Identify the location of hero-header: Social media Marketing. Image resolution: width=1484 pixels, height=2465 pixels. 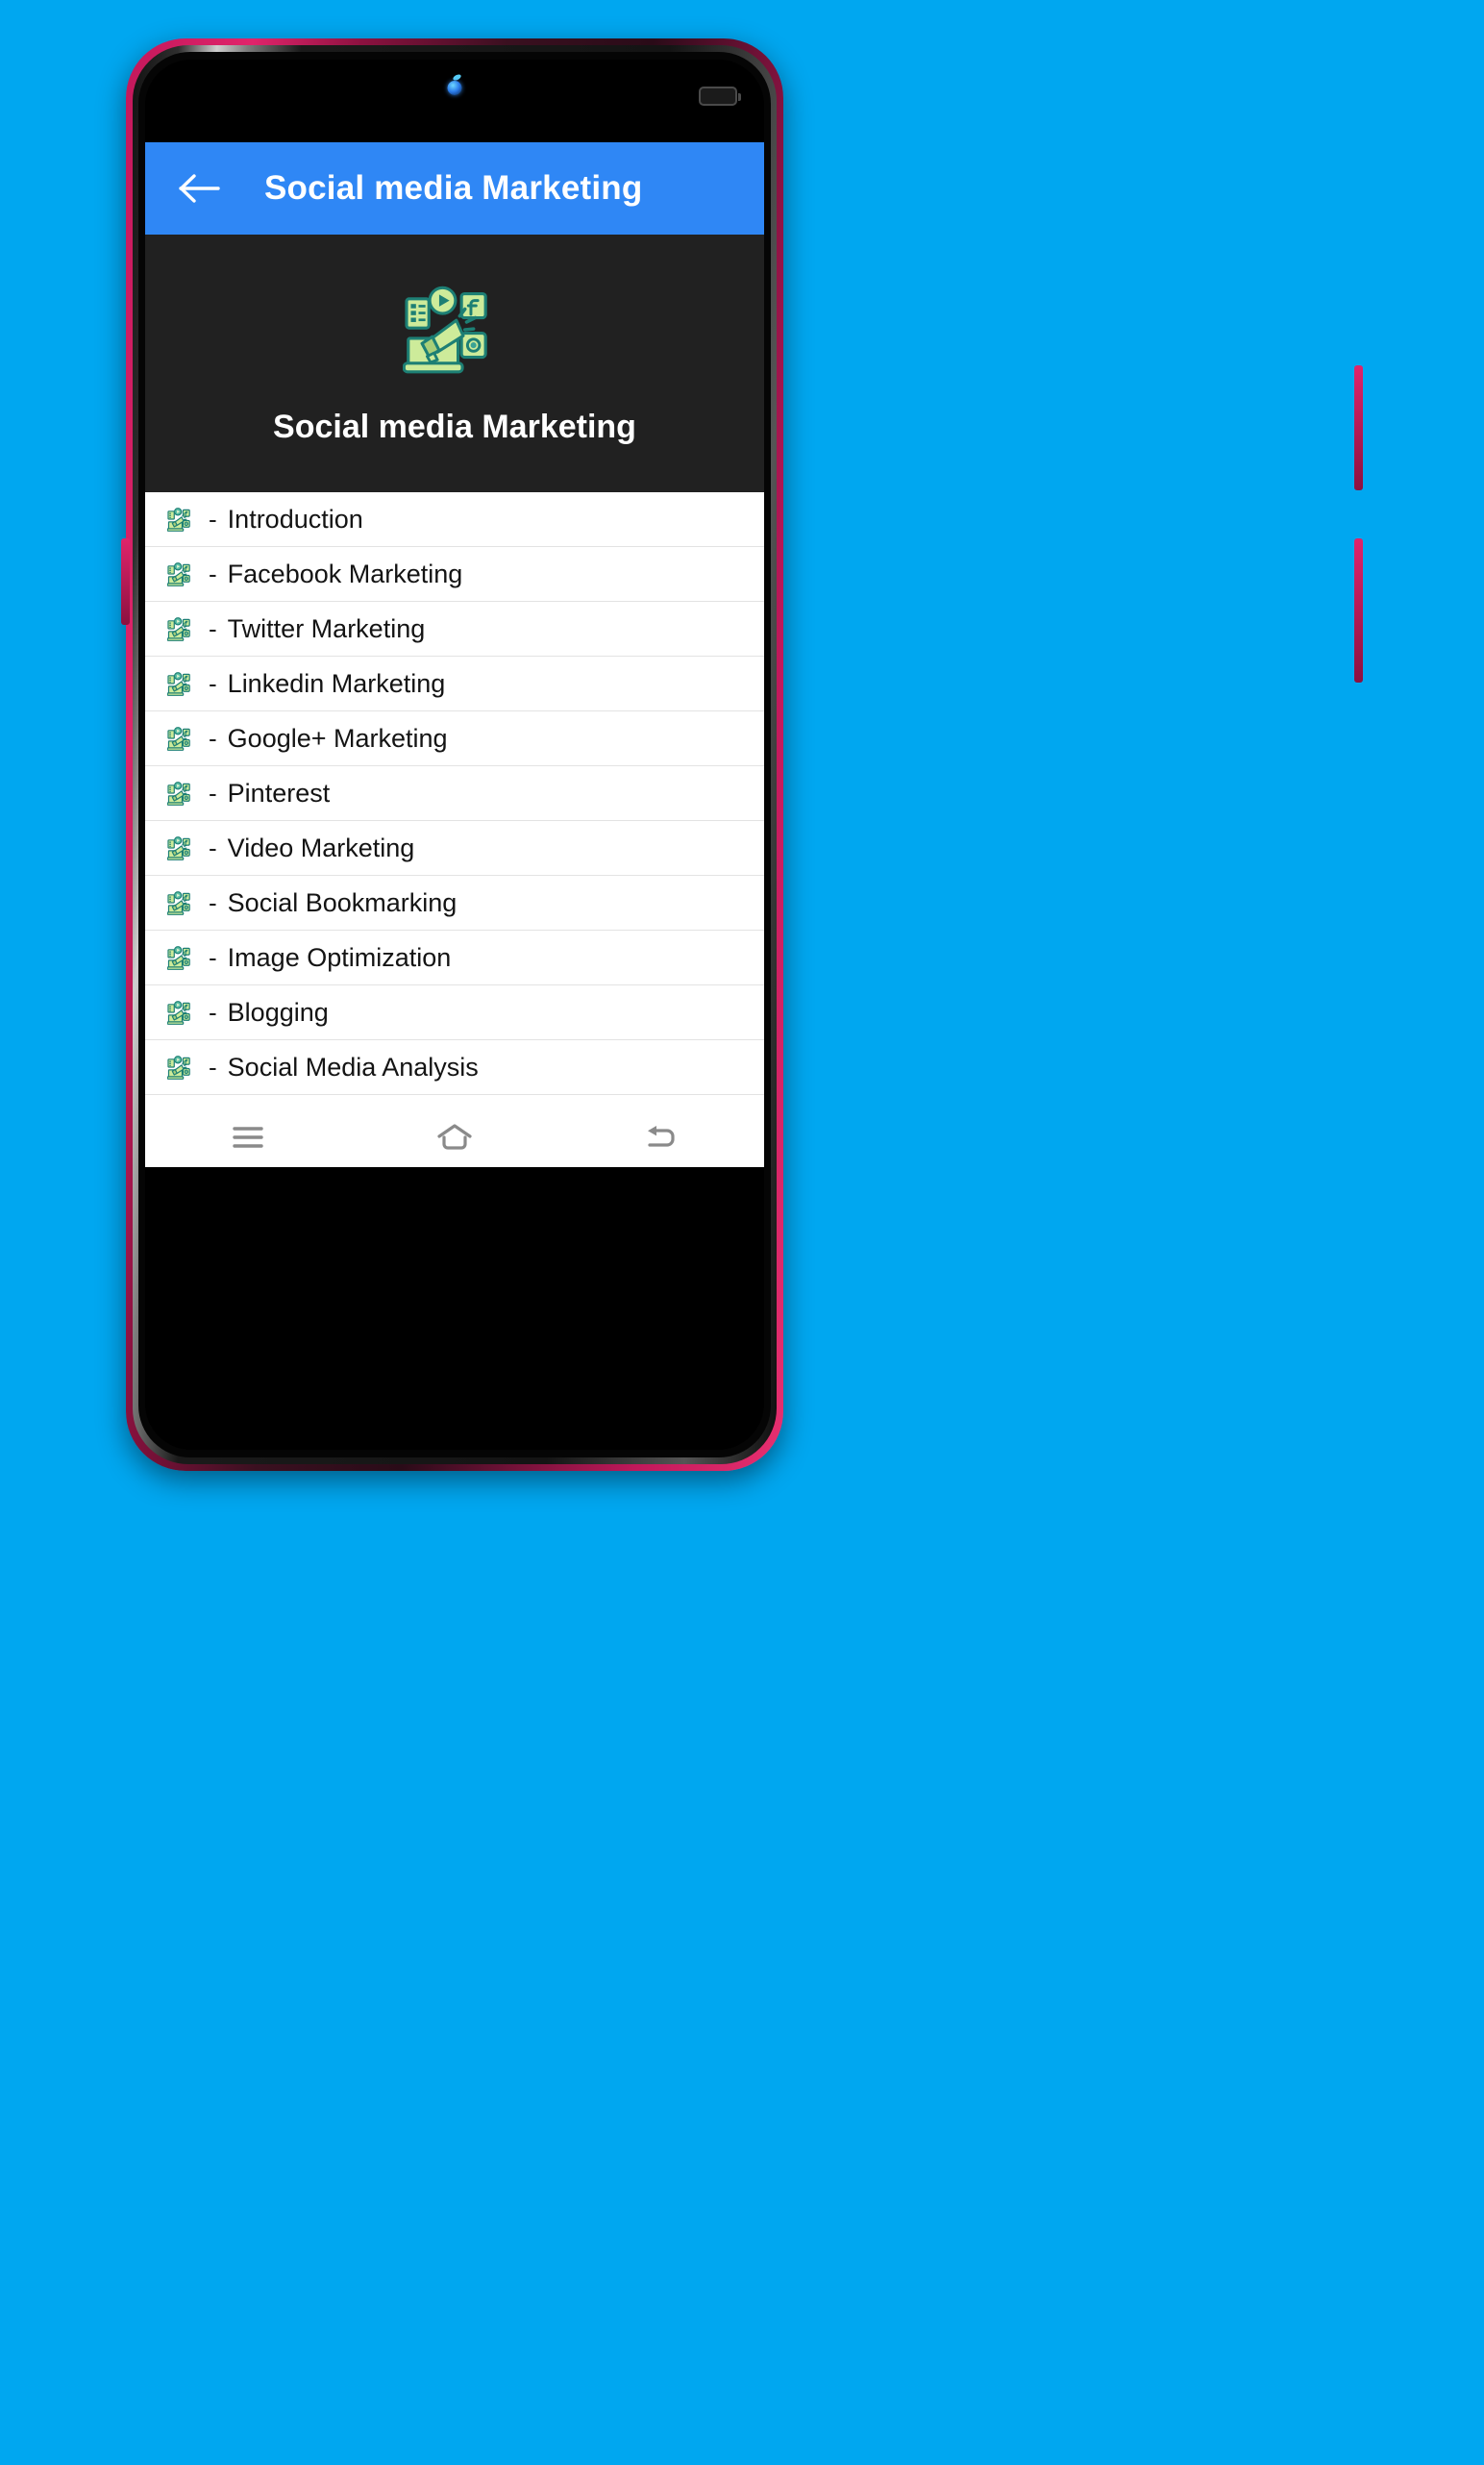
(454, 363).